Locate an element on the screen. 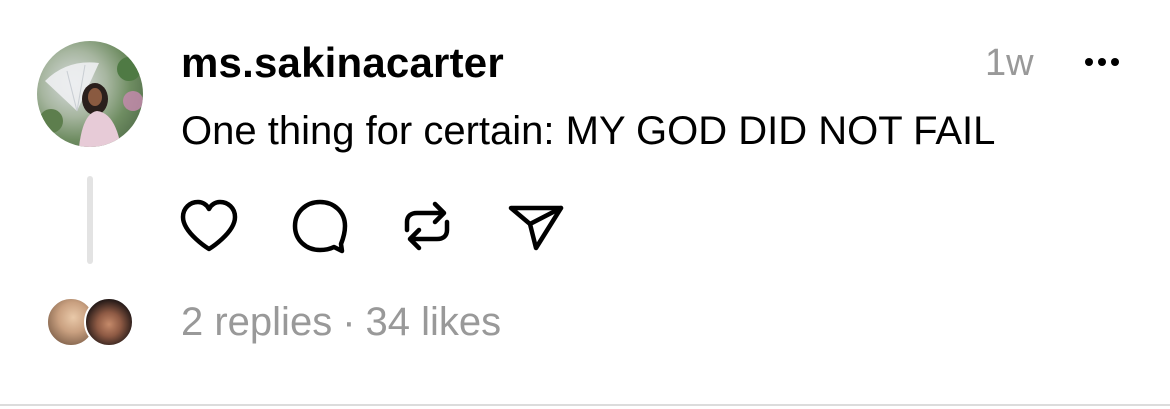 Image resolution: width=1170 pixels, height=409 pixels. share-button is located at coordinates (536, 226).